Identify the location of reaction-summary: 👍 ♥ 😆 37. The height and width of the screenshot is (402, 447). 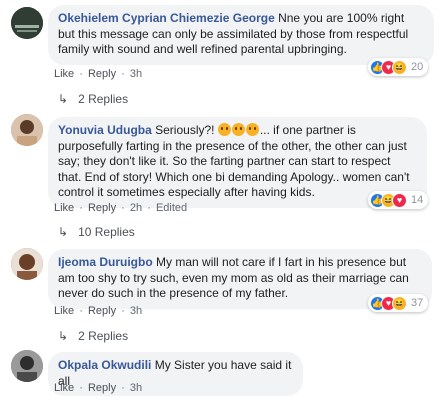
(398, 303).